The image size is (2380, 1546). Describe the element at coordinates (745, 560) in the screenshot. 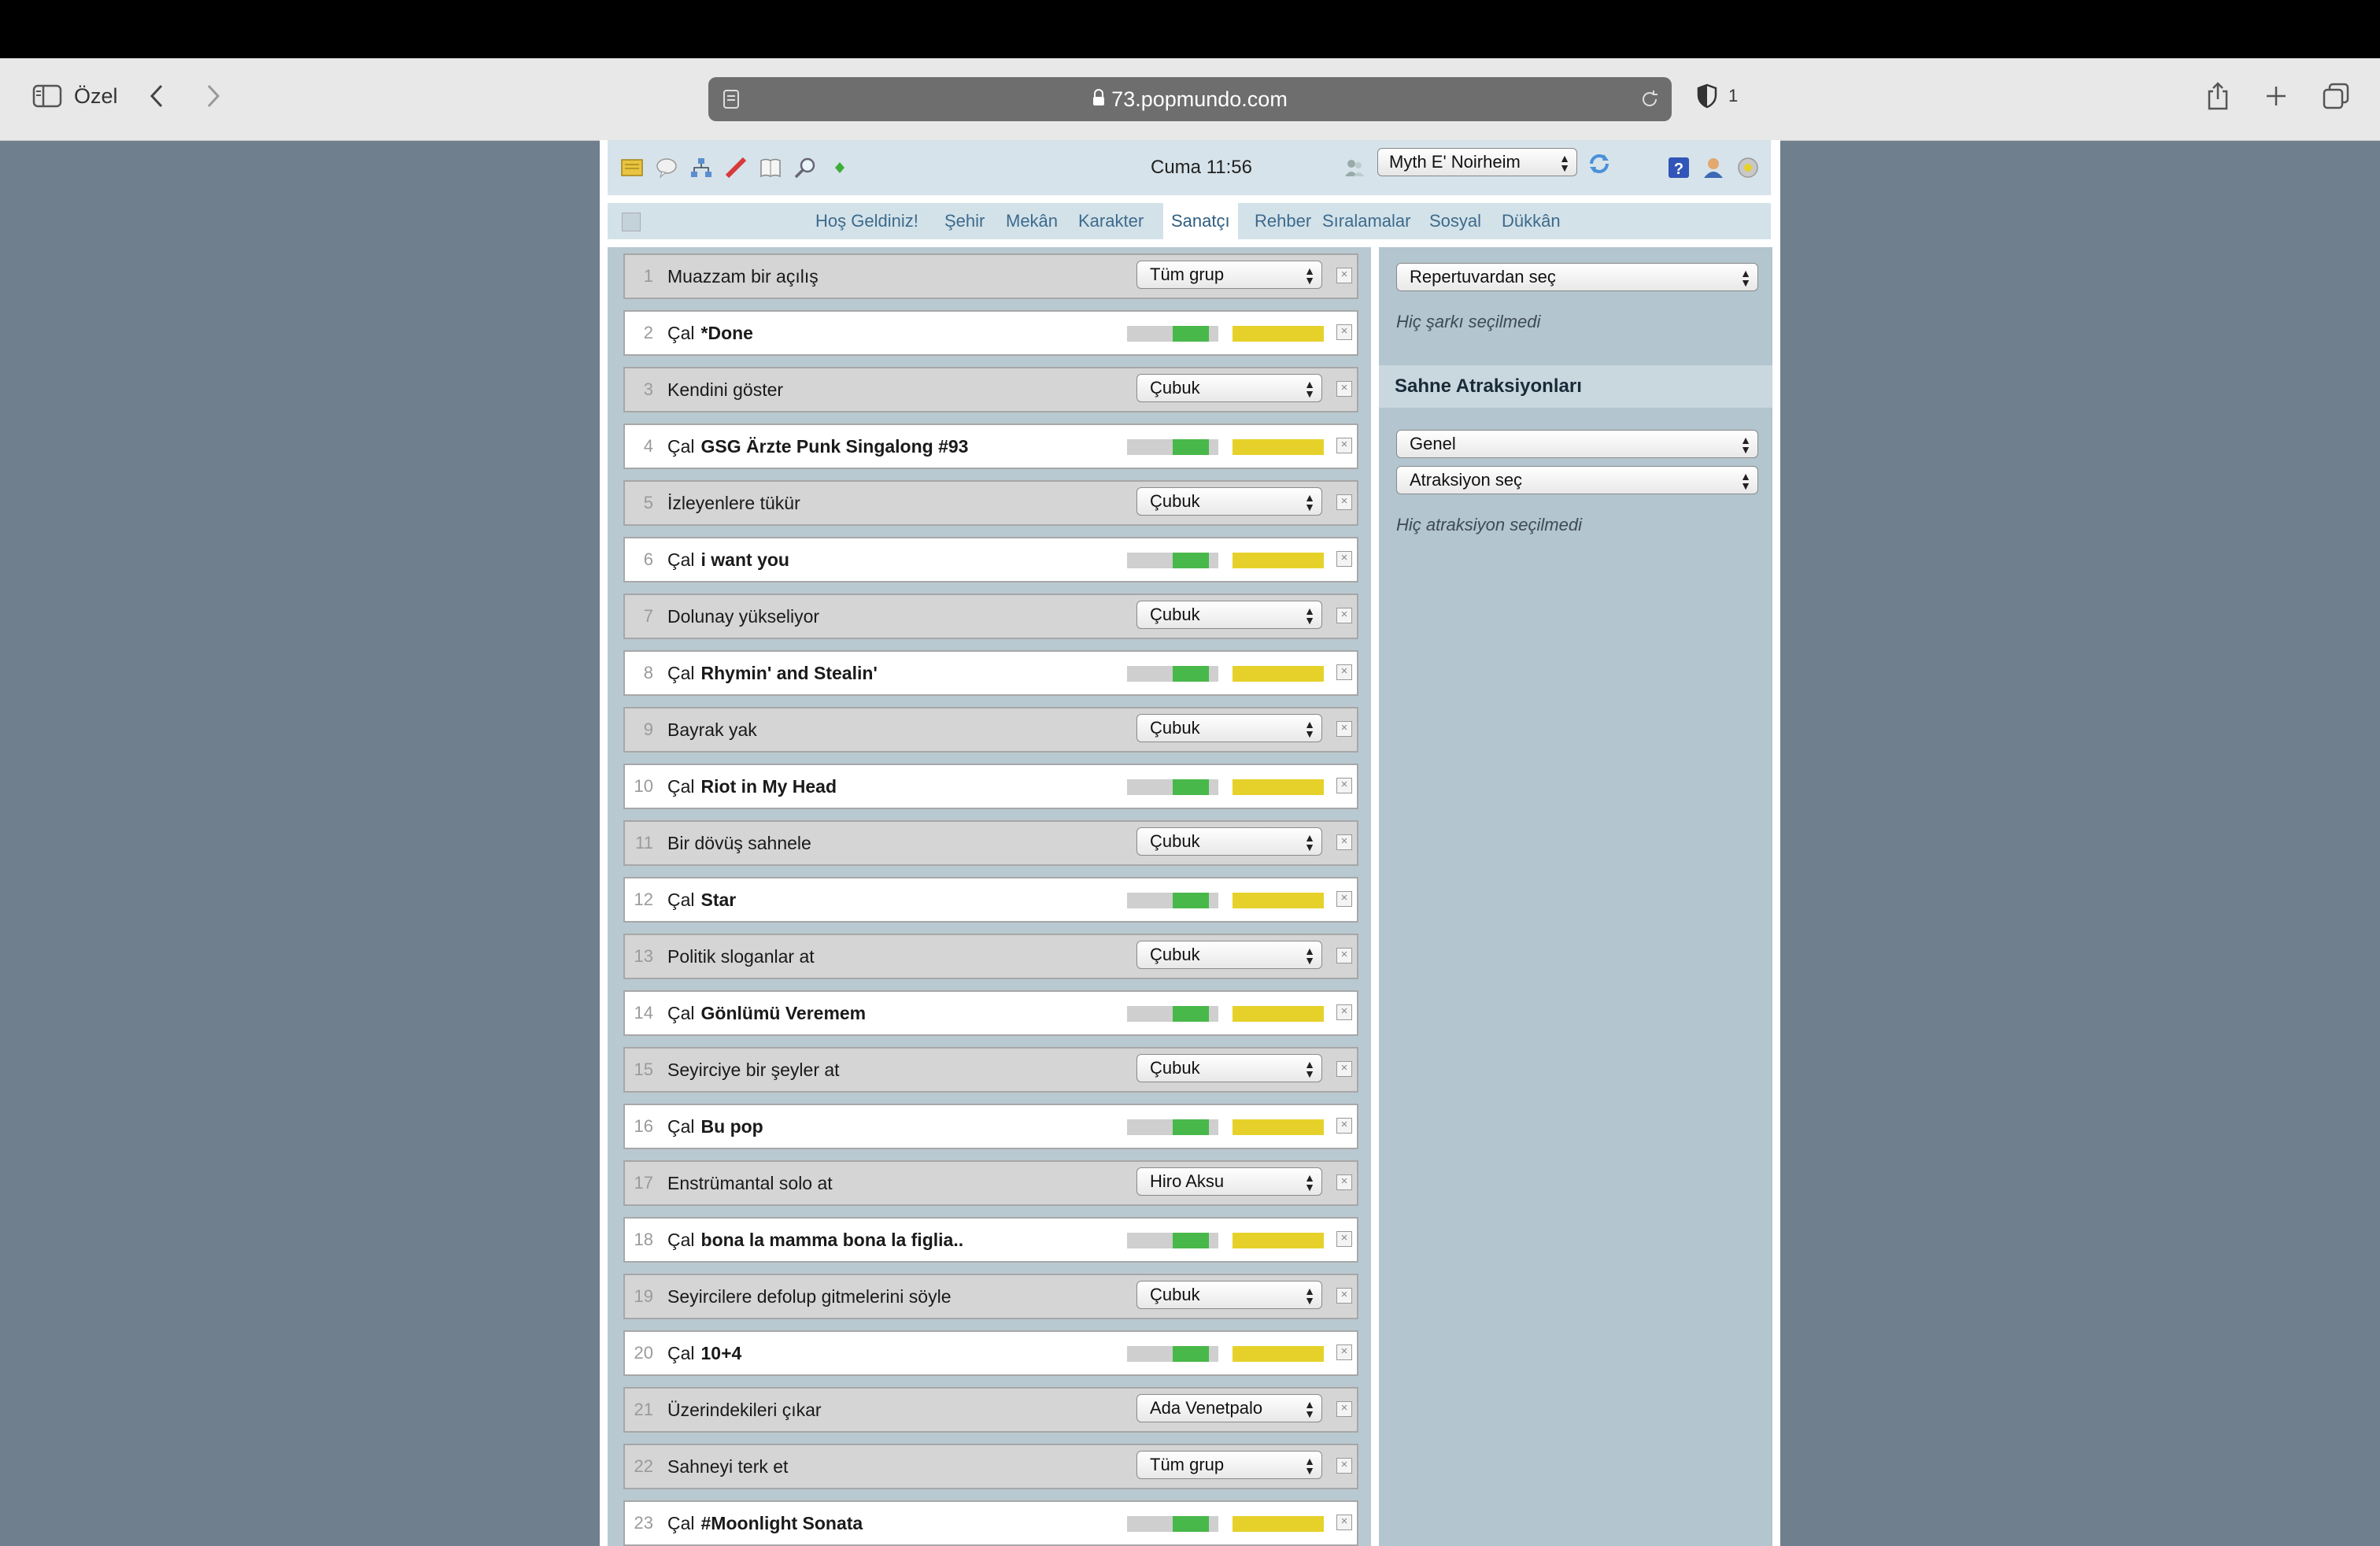

I see `song-title: i want you` at that location.